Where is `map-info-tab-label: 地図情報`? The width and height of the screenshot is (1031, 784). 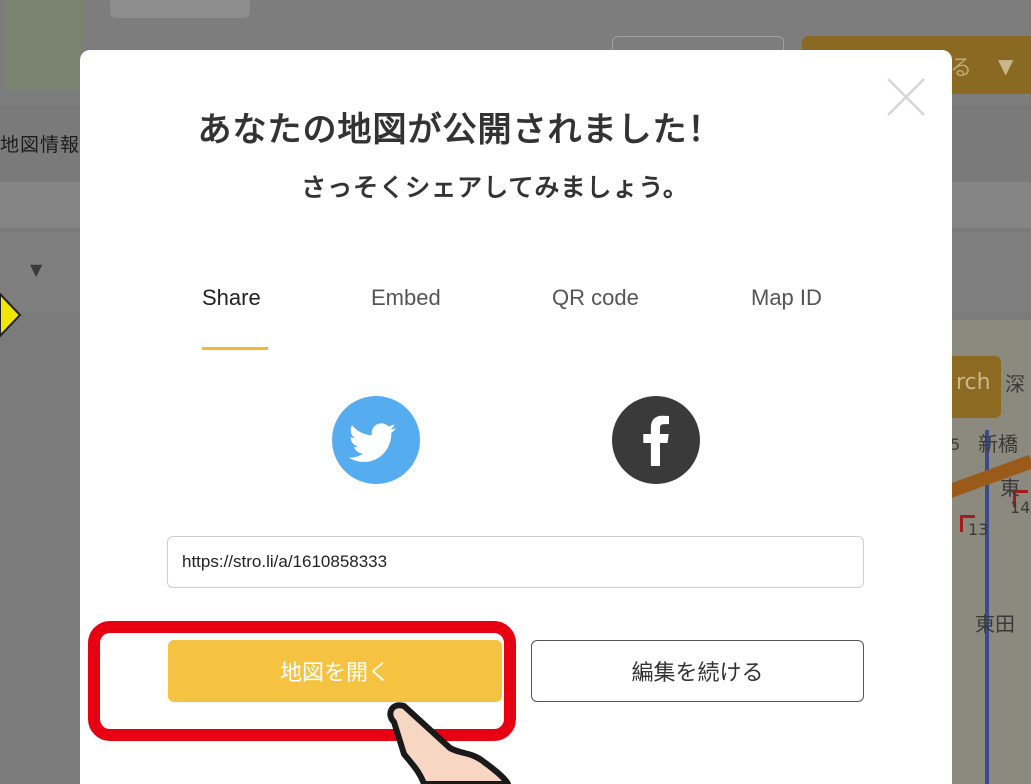
map-info-tab-label: 地図情報 is located at coordinates (40, 145).